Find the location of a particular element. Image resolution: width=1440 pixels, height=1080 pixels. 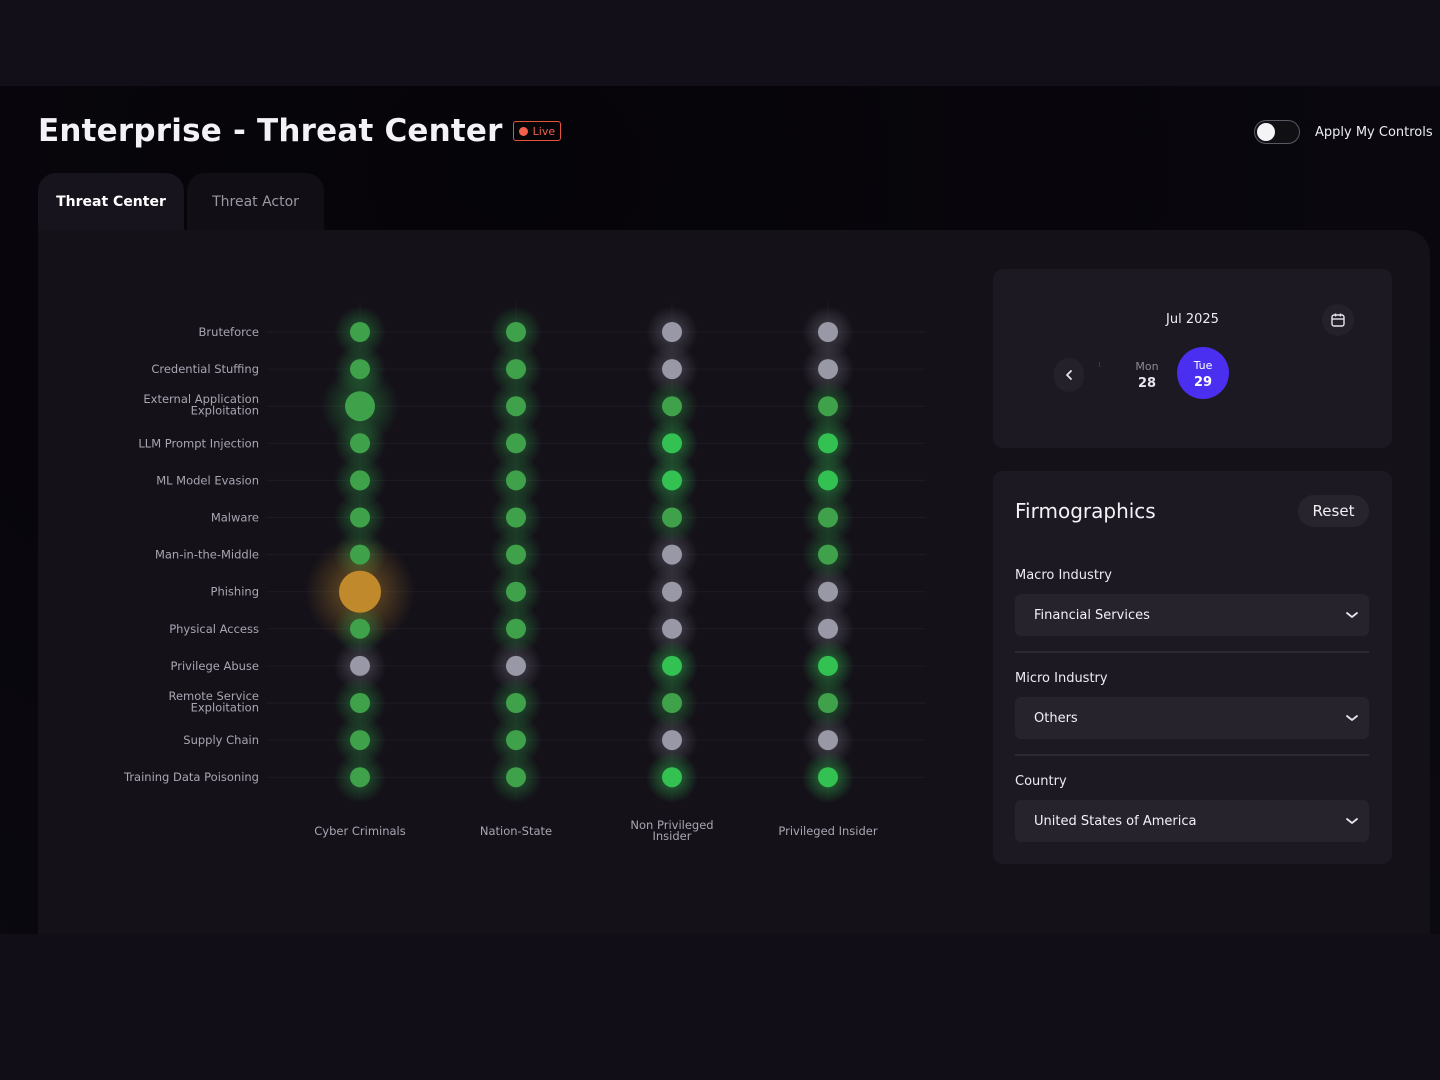

apply-controls-toggle is located at coordinates (1277, 132).